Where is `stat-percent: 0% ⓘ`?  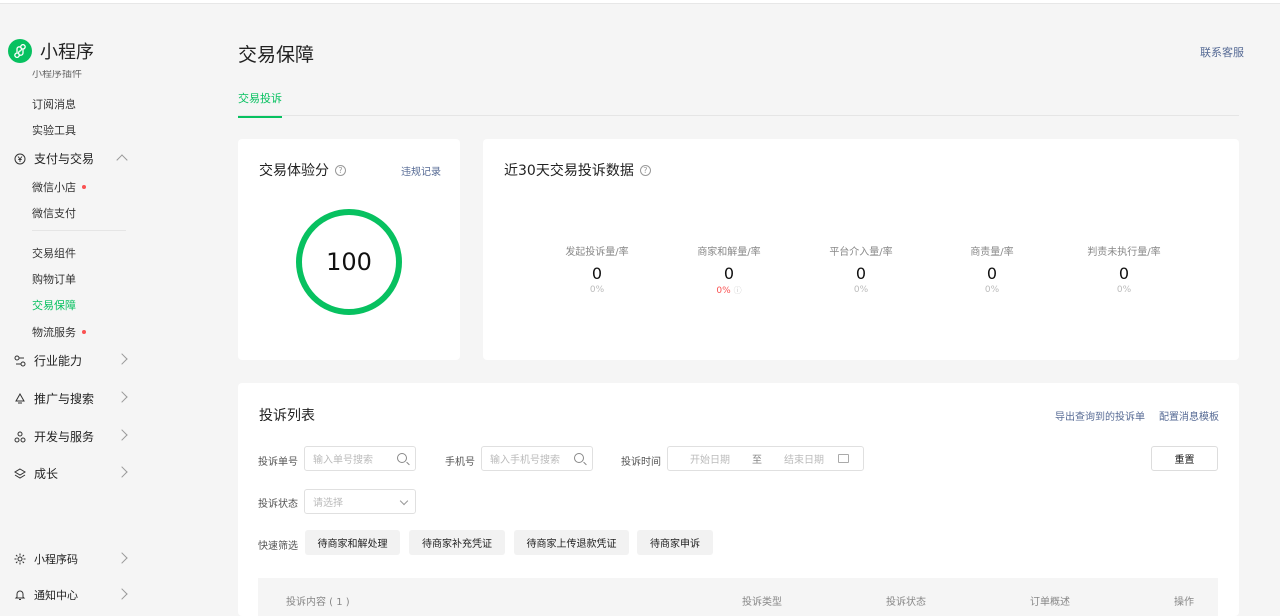
stat-percent: 0% ⓘ is located at coordinates (729, 290).